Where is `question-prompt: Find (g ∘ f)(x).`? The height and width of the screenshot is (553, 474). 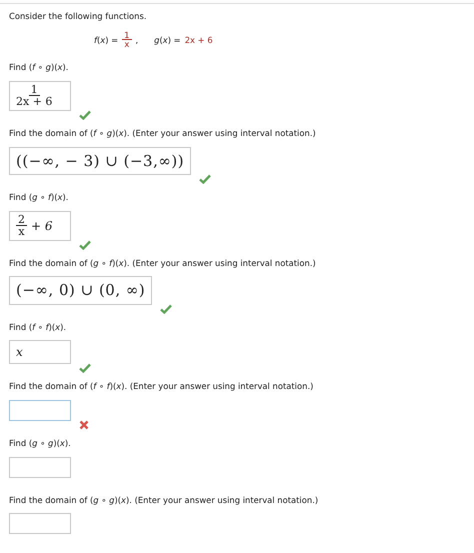
question-prompt: Find (g ∘ f)(x). is located at coordinates (39, 197).